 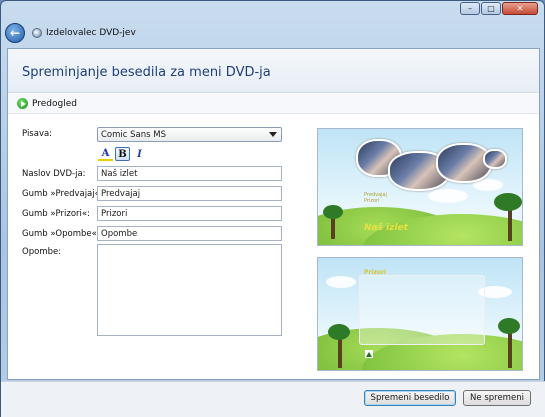 I want to click on scene-frame, so click(x=422, y=310).